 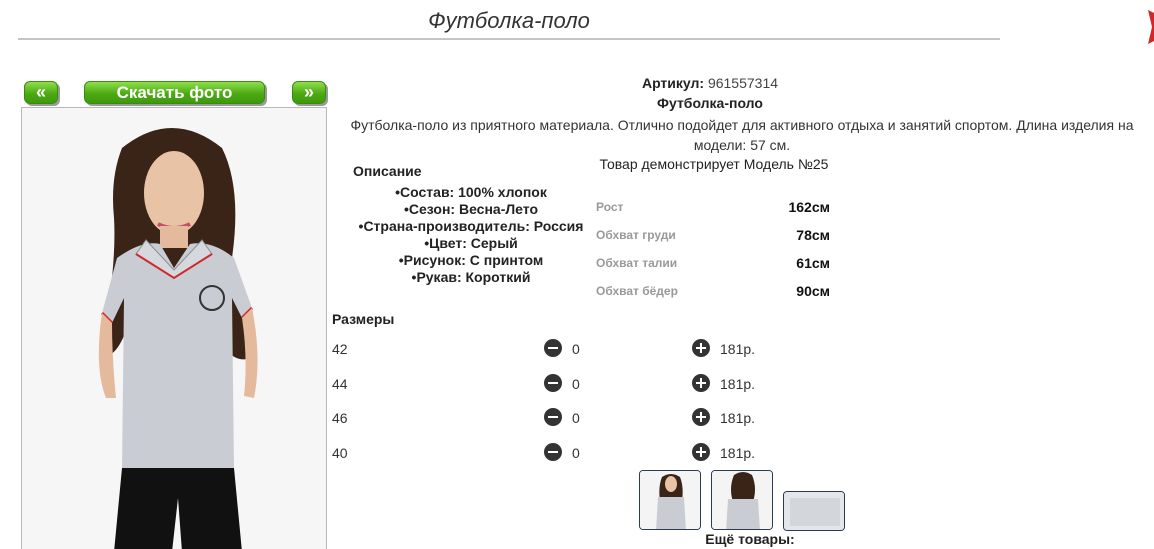 What do you see at coordinates (471, 243) in the screenshot?
I see `attribute-item: Цвет: Серый` at bounding box center [471, 243].